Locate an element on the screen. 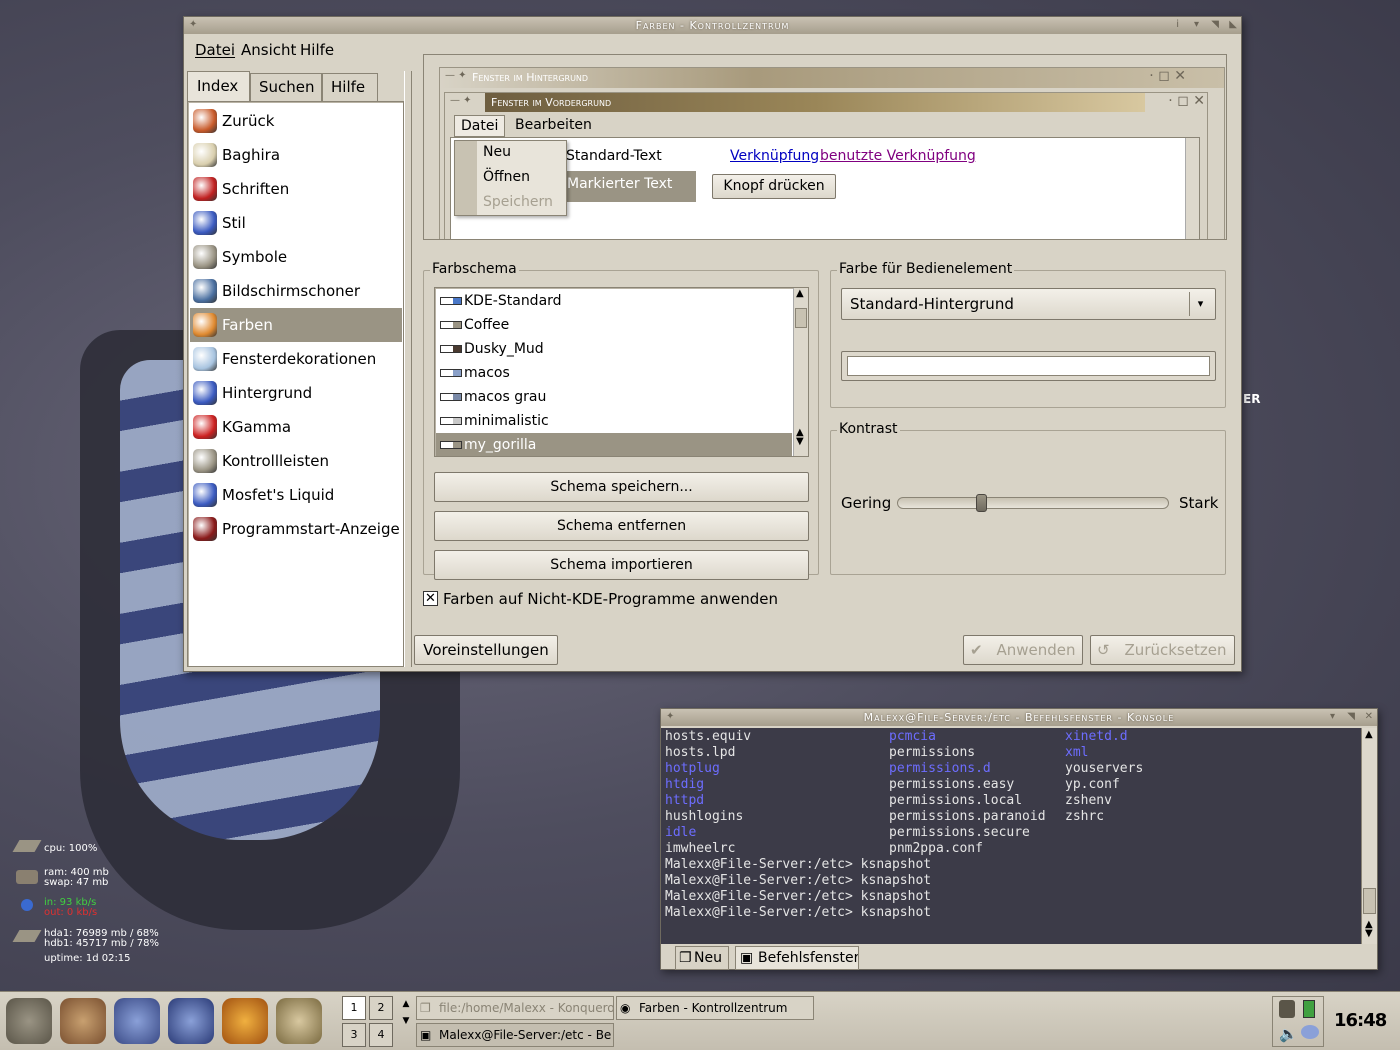 This screenshot has height=1050, width=1400. tab-index: Index is located at coordinates (218, 86).